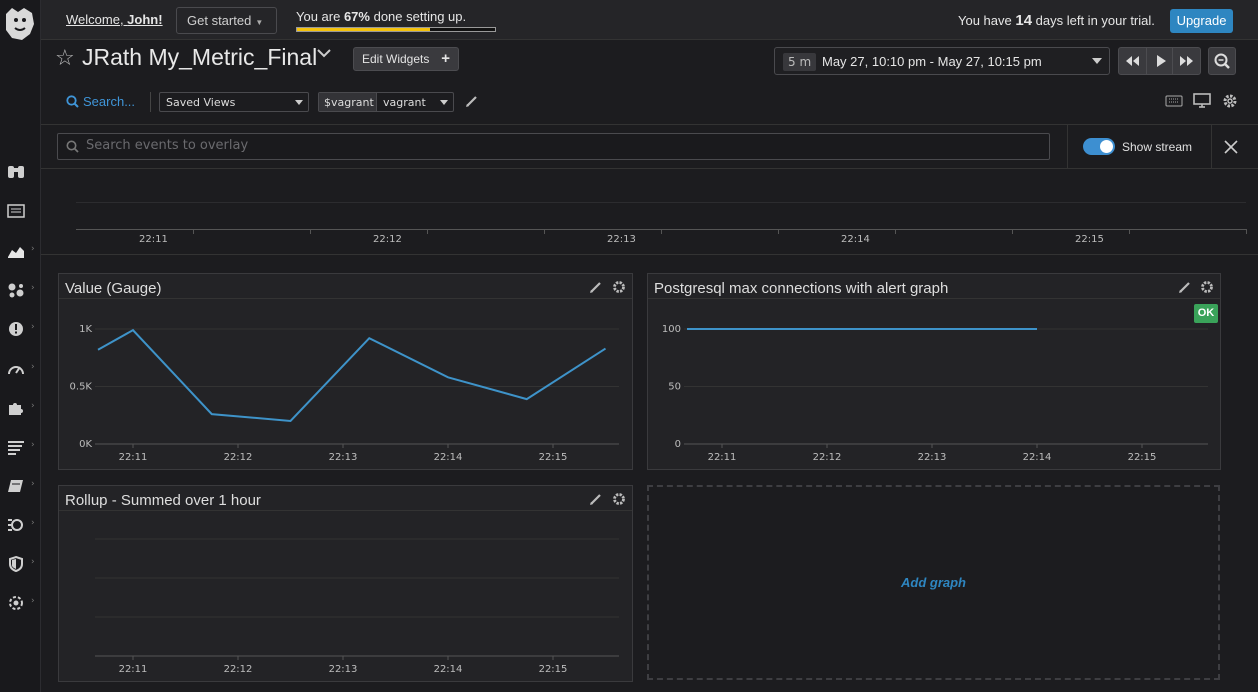 The height and width of the screenshot is (692, 1258). I want to click on nav-synthetics-icon: ›, so click(20, 525).